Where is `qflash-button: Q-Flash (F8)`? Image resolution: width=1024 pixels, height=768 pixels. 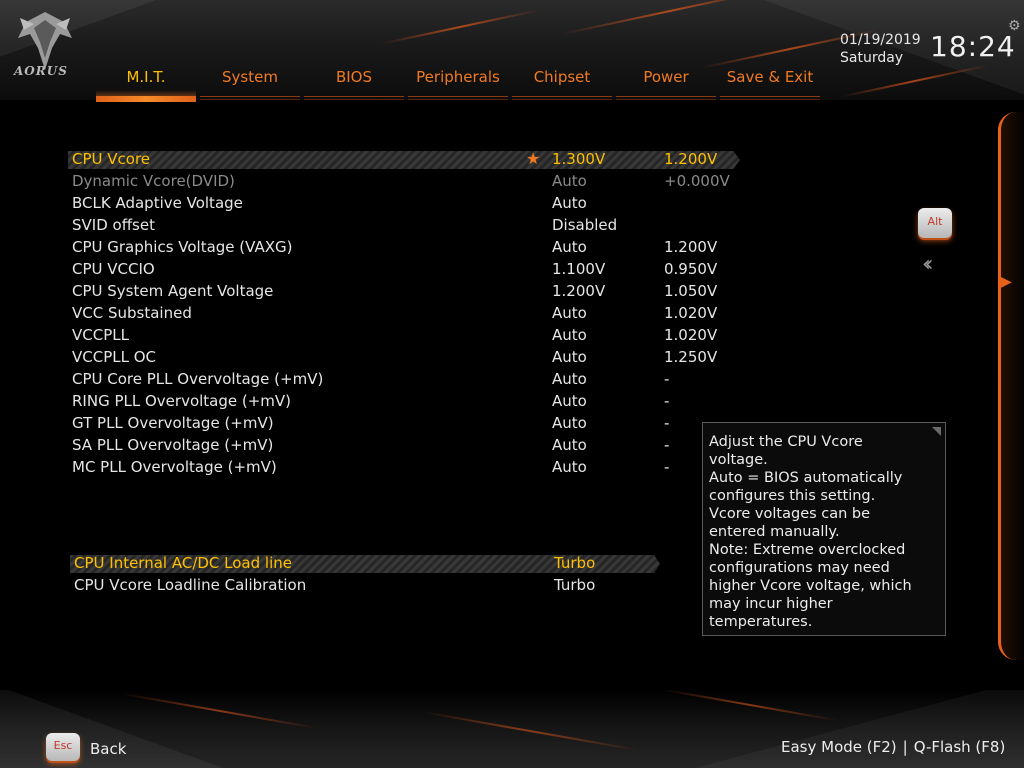
qflash-button: Q-Flash (F8) is located at coordinates (960, 747).